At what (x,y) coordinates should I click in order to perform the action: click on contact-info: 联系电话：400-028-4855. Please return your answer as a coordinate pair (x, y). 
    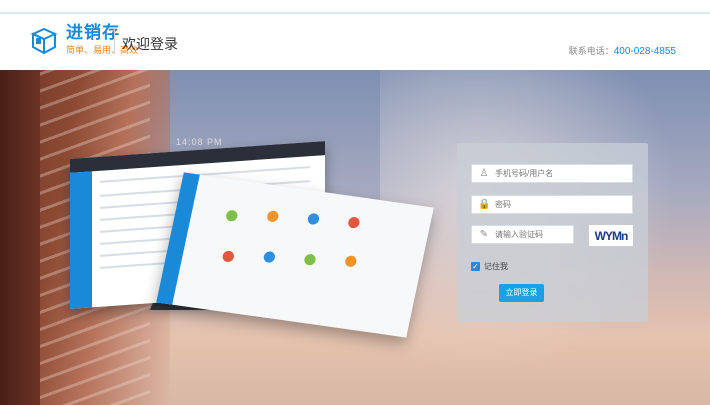
    Looking at the image, I should click on (622, 50).